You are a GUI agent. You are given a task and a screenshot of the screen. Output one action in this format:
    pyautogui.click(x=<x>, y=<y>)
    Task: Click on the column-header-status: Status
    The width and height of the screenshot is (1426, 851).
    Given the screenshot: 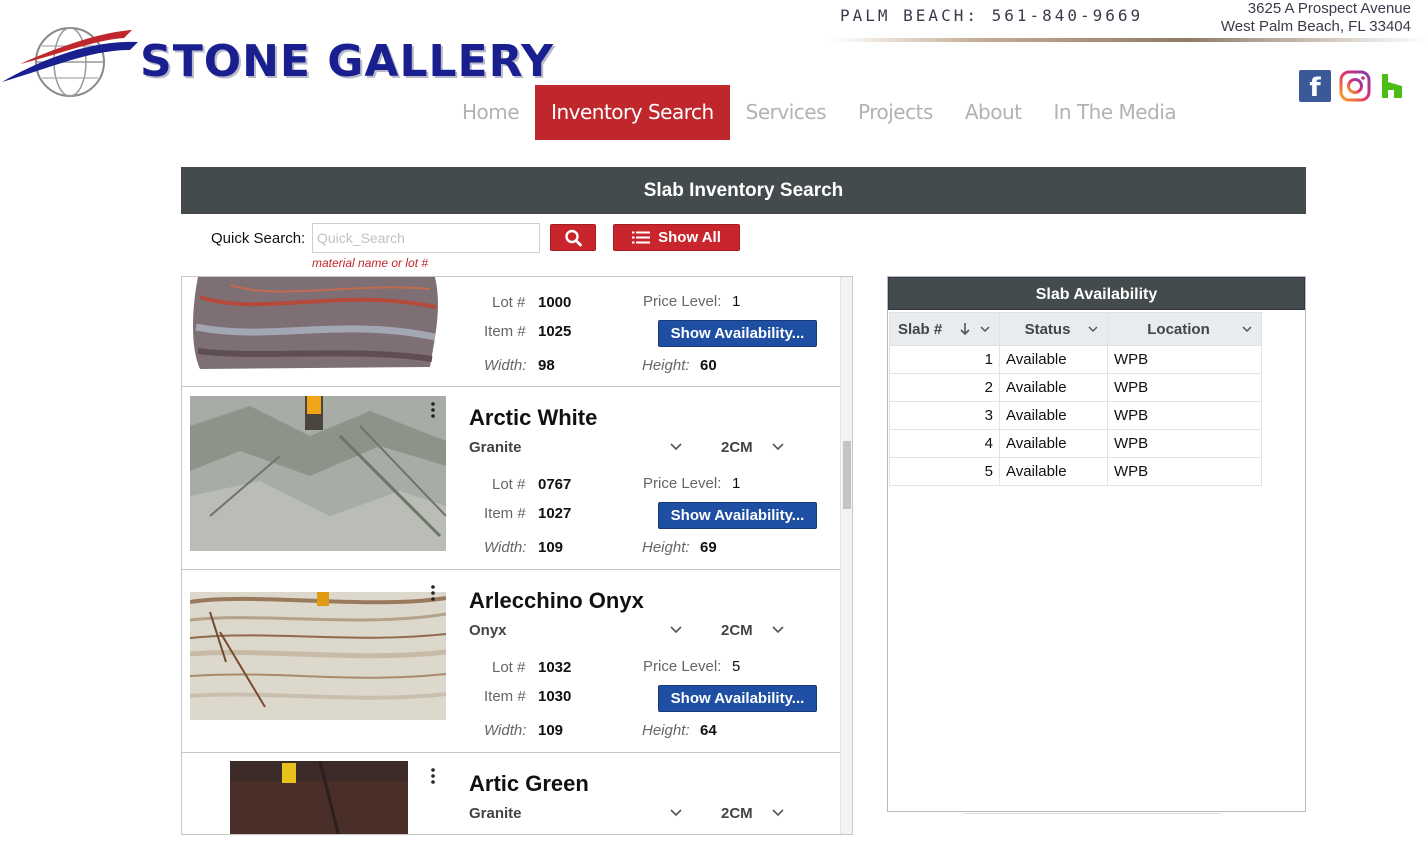 What is the action you would take?
    pyautogui.click(x=1053, y=329)
    